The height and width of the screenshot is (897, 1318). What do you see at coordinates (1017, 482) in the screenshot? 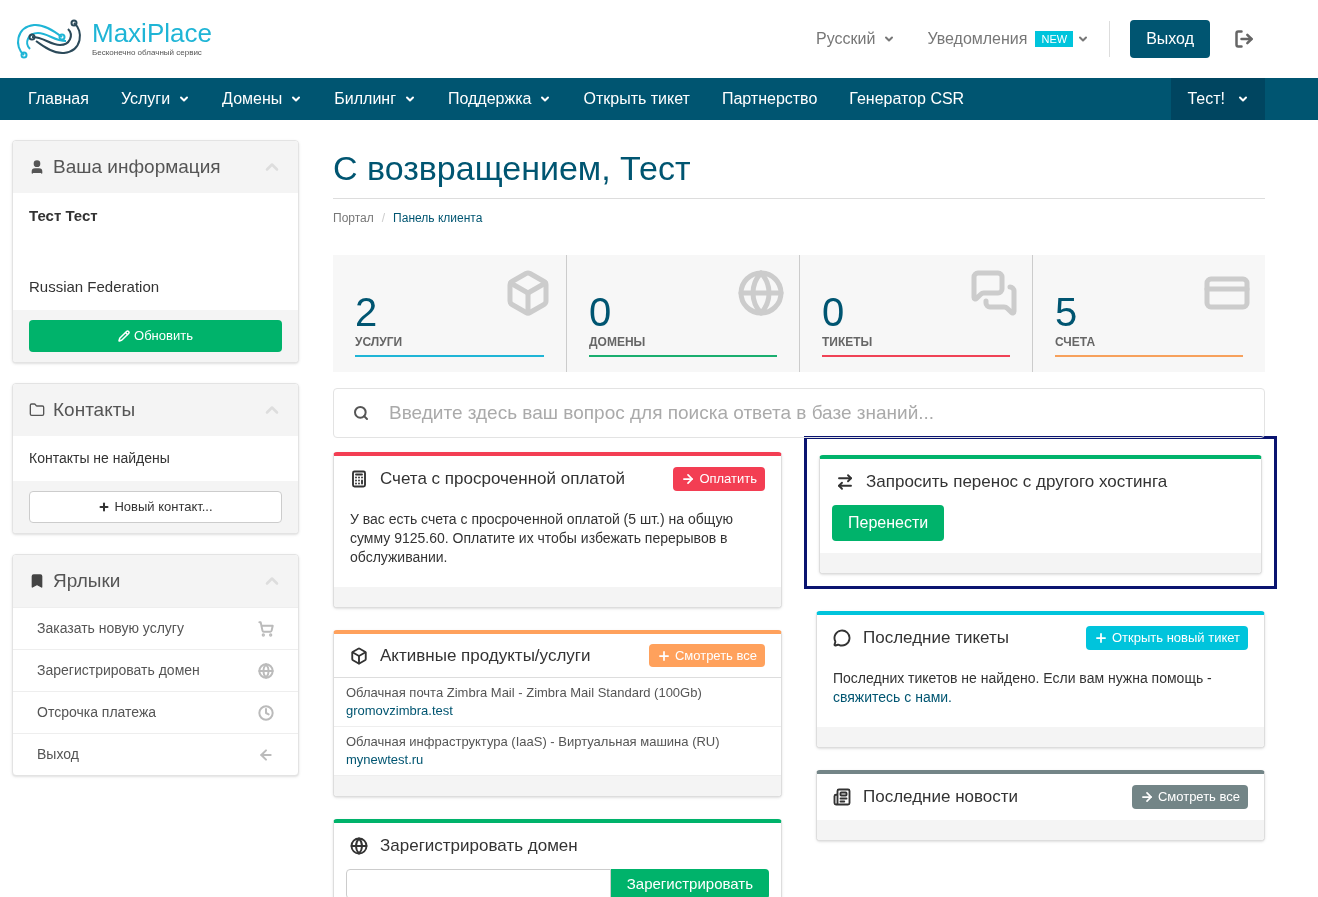
I see `panel-title: Запросить перенос с другого хостинга` at bounding box center [1017, 482].